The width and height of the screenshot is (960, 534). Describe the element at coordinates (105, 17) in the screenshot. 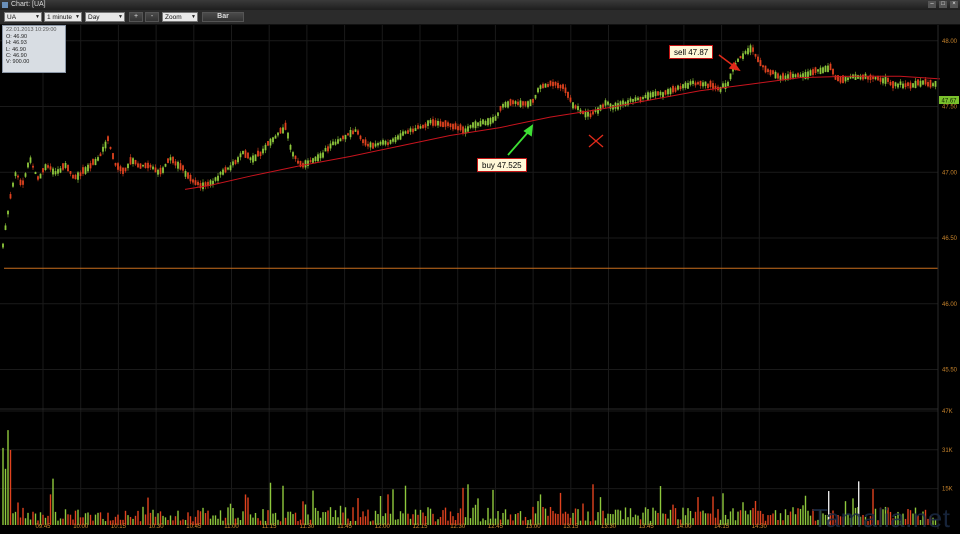

I see `period-select: Day ▼` at that location.